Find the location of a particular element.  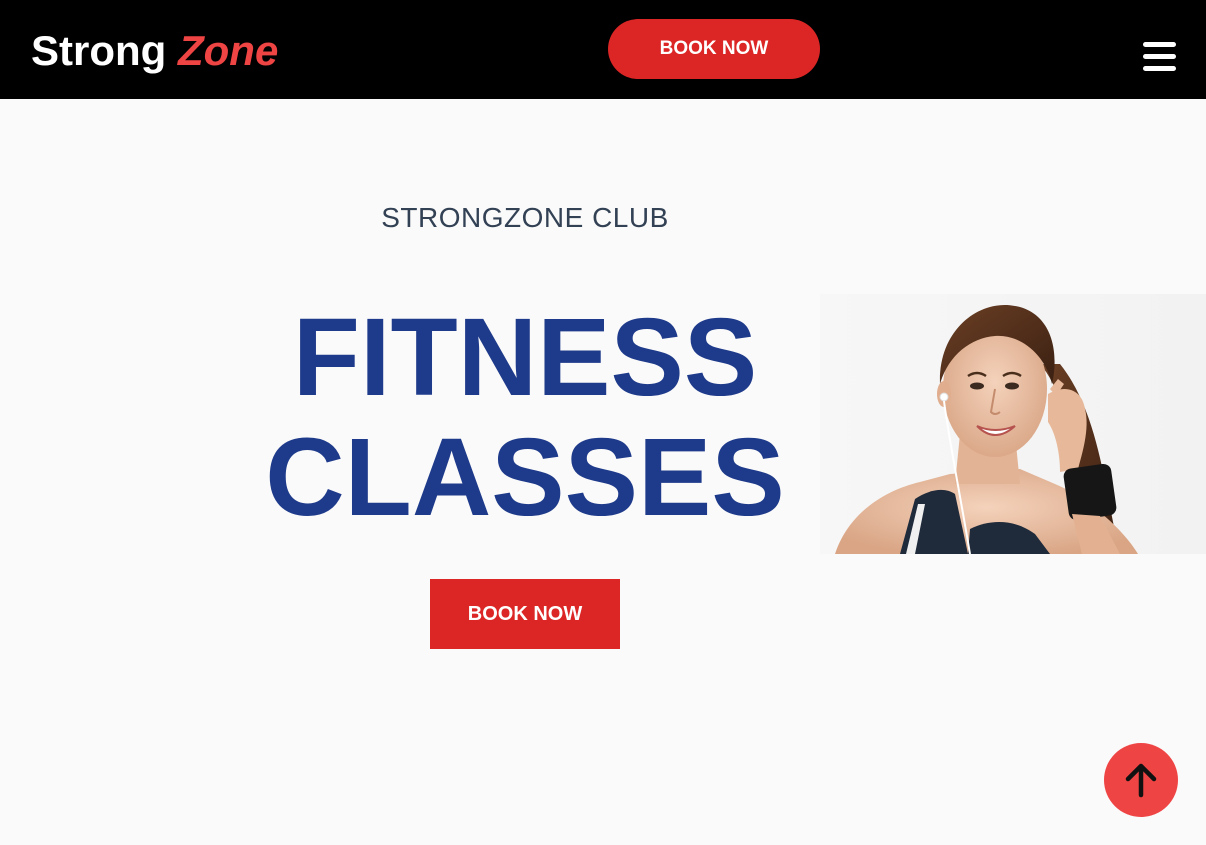

header-book-now-button: BOOK NOW is located at coordinates (714, 49).